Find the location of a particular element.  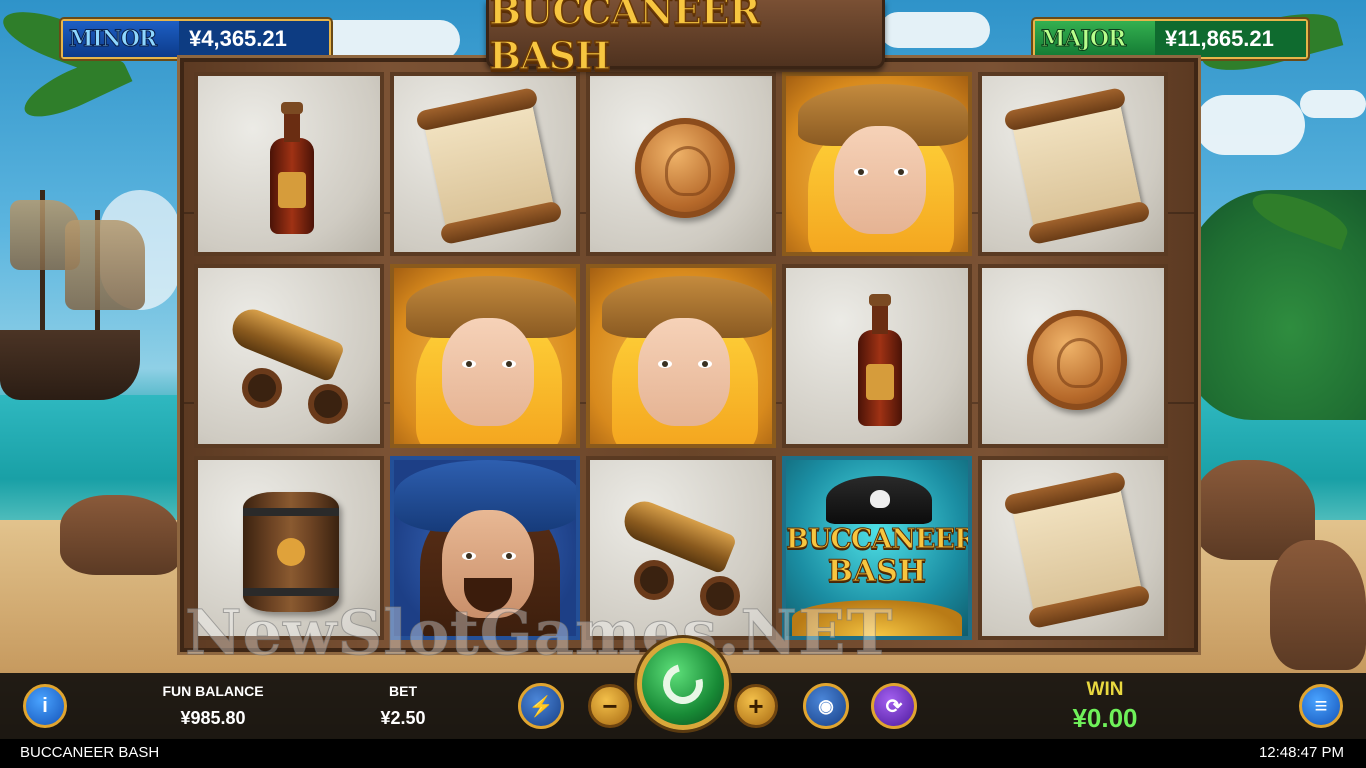

scatter-logo: BUCCANEER BASH is located at coordinates (879, 556).